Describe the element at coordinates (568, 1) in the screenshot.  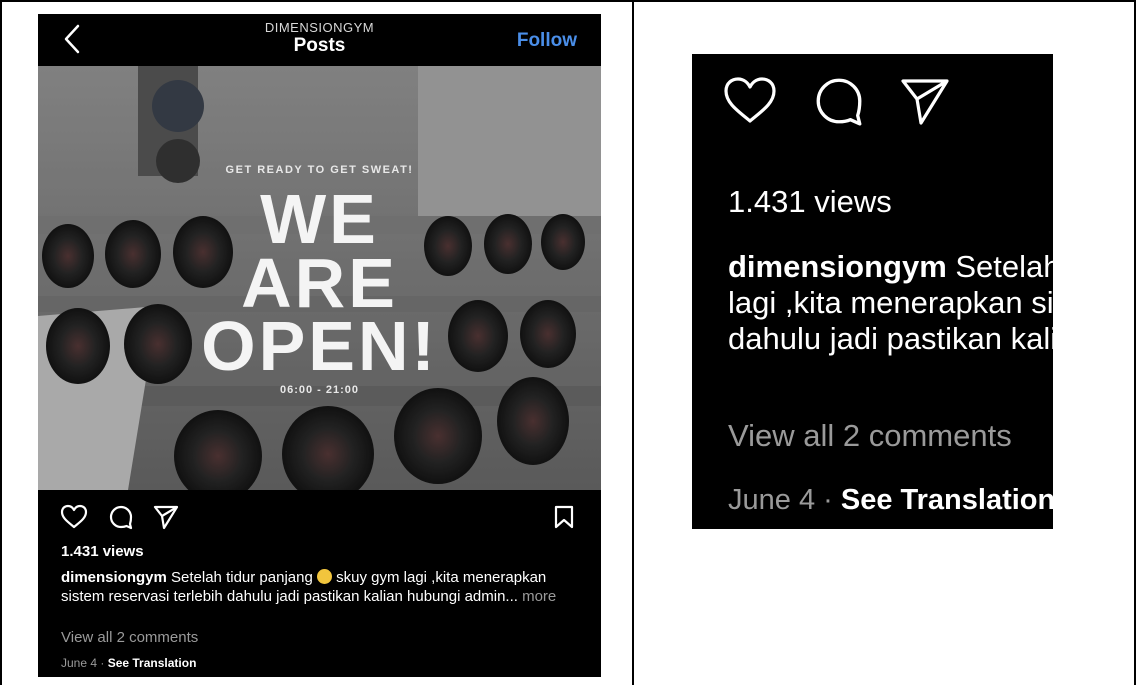
I see `document-border-top` at that location.